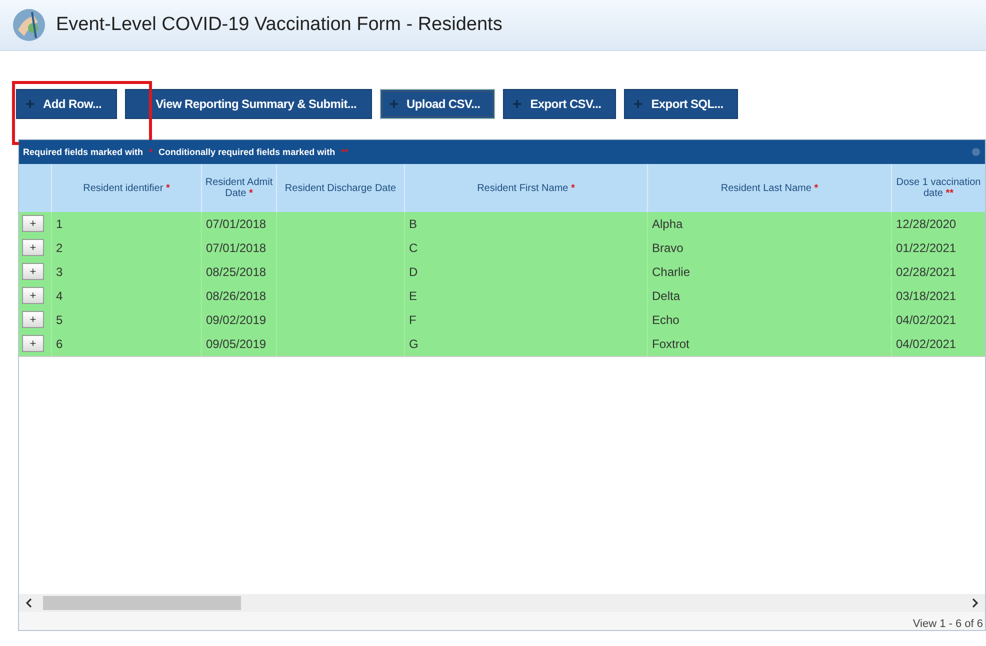 Image resolution: width=986 pixels, height=646 pixels. Describe the element at coordinates (59, 224) in the screenshot. I see `table-cell: 1` at that location.